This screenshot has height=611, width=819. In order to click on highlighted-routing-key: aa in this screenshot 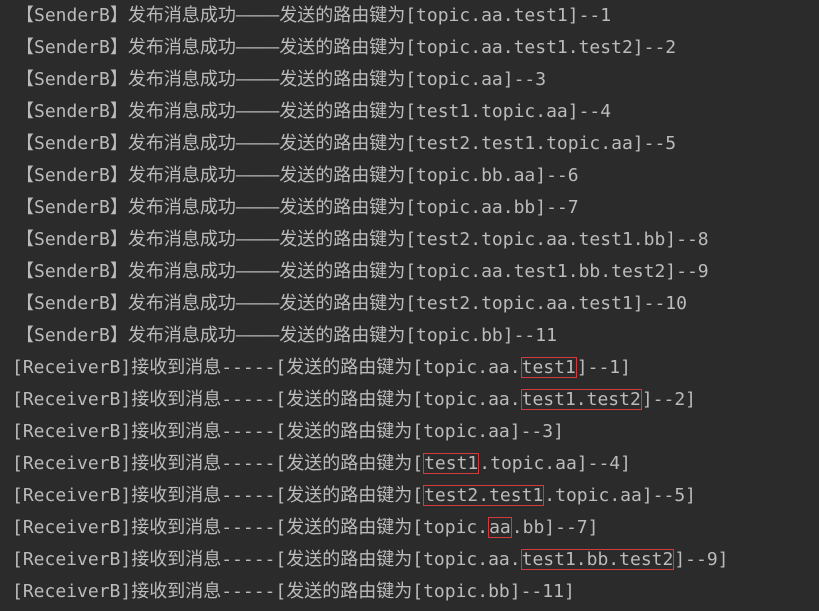, I will do `click(500, 527)`.